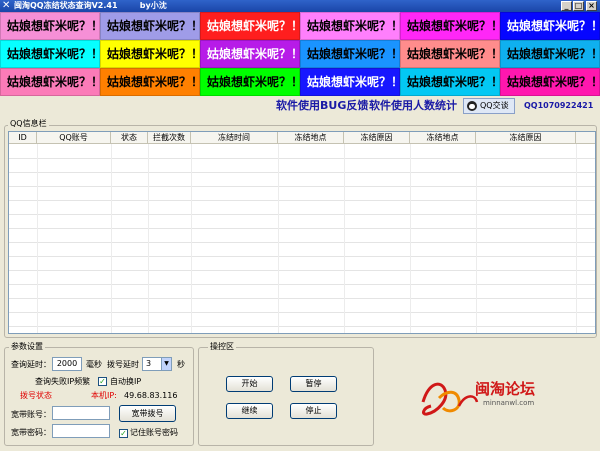 Image resolution: width=600 pixels, height=451 pixels. Describe the element at coordinates (494, 105) in the screenshot. I see `qq-chat-label: QQ交谈` at that location.